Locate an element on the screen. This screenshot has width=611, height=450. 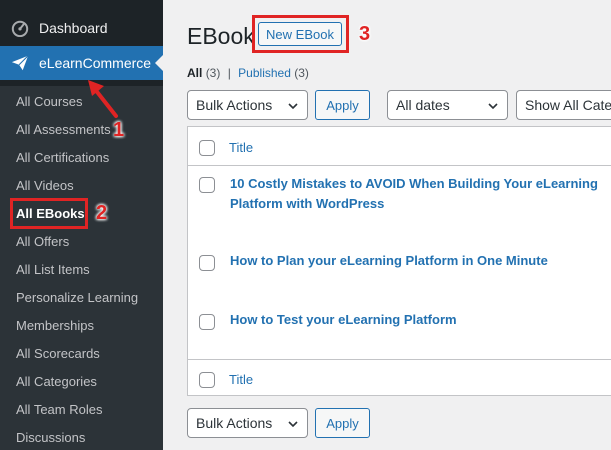
header-divider is located at coordinates (399, 165).